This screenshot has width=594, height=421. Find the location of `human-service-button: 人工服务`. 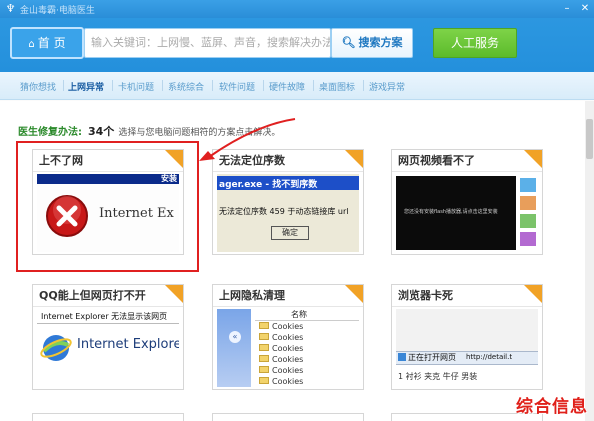

human-service-button: 人工服务 is located at coordinates (475, 43).